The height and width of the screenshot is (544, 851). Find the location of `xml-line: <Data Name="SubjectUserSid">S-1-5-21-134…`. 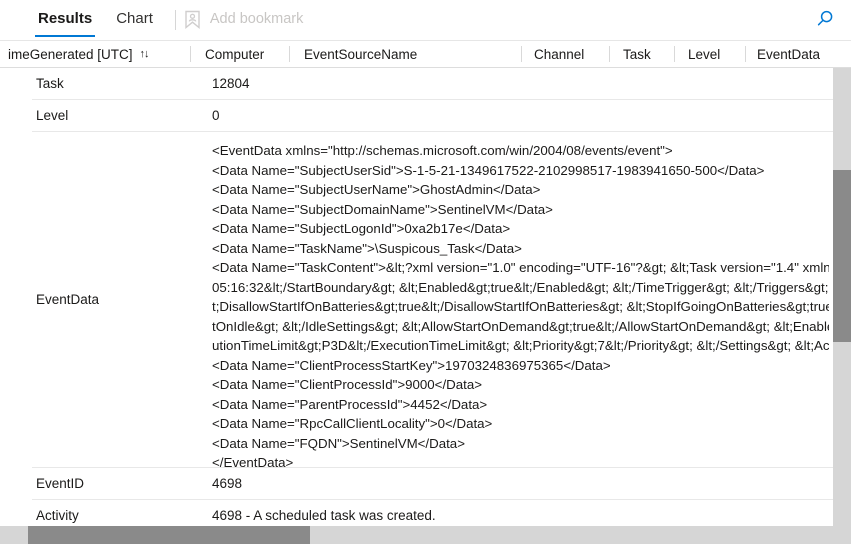

xml-line: <Data Name="SubjectUserSid">S-1-5-21-134… is located at coordinates (488, 170).